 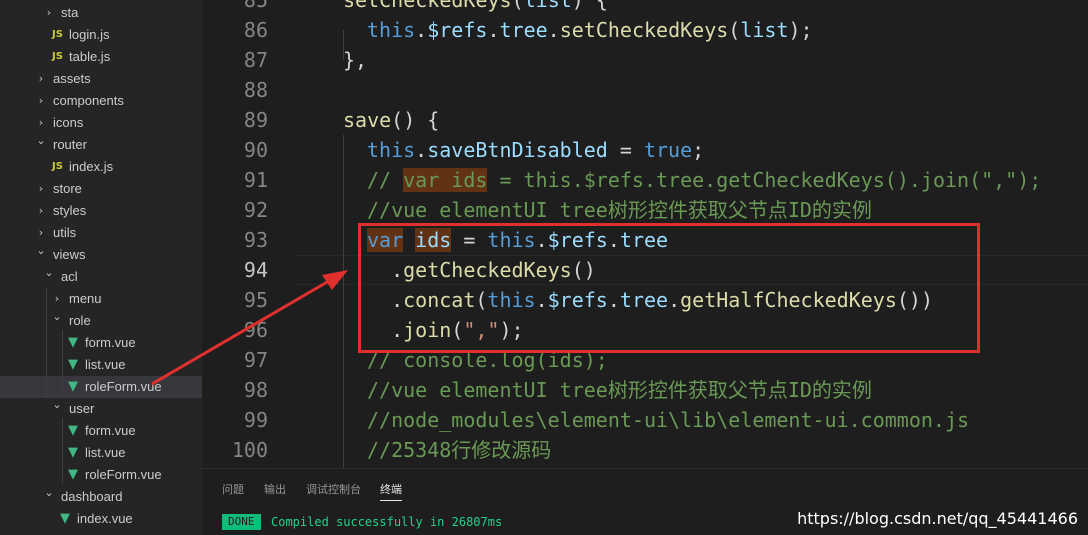 What do you see at coordinates (243, 331) in the screenshot?
I see `arrow-shaft` at bounding box center [243, 331].